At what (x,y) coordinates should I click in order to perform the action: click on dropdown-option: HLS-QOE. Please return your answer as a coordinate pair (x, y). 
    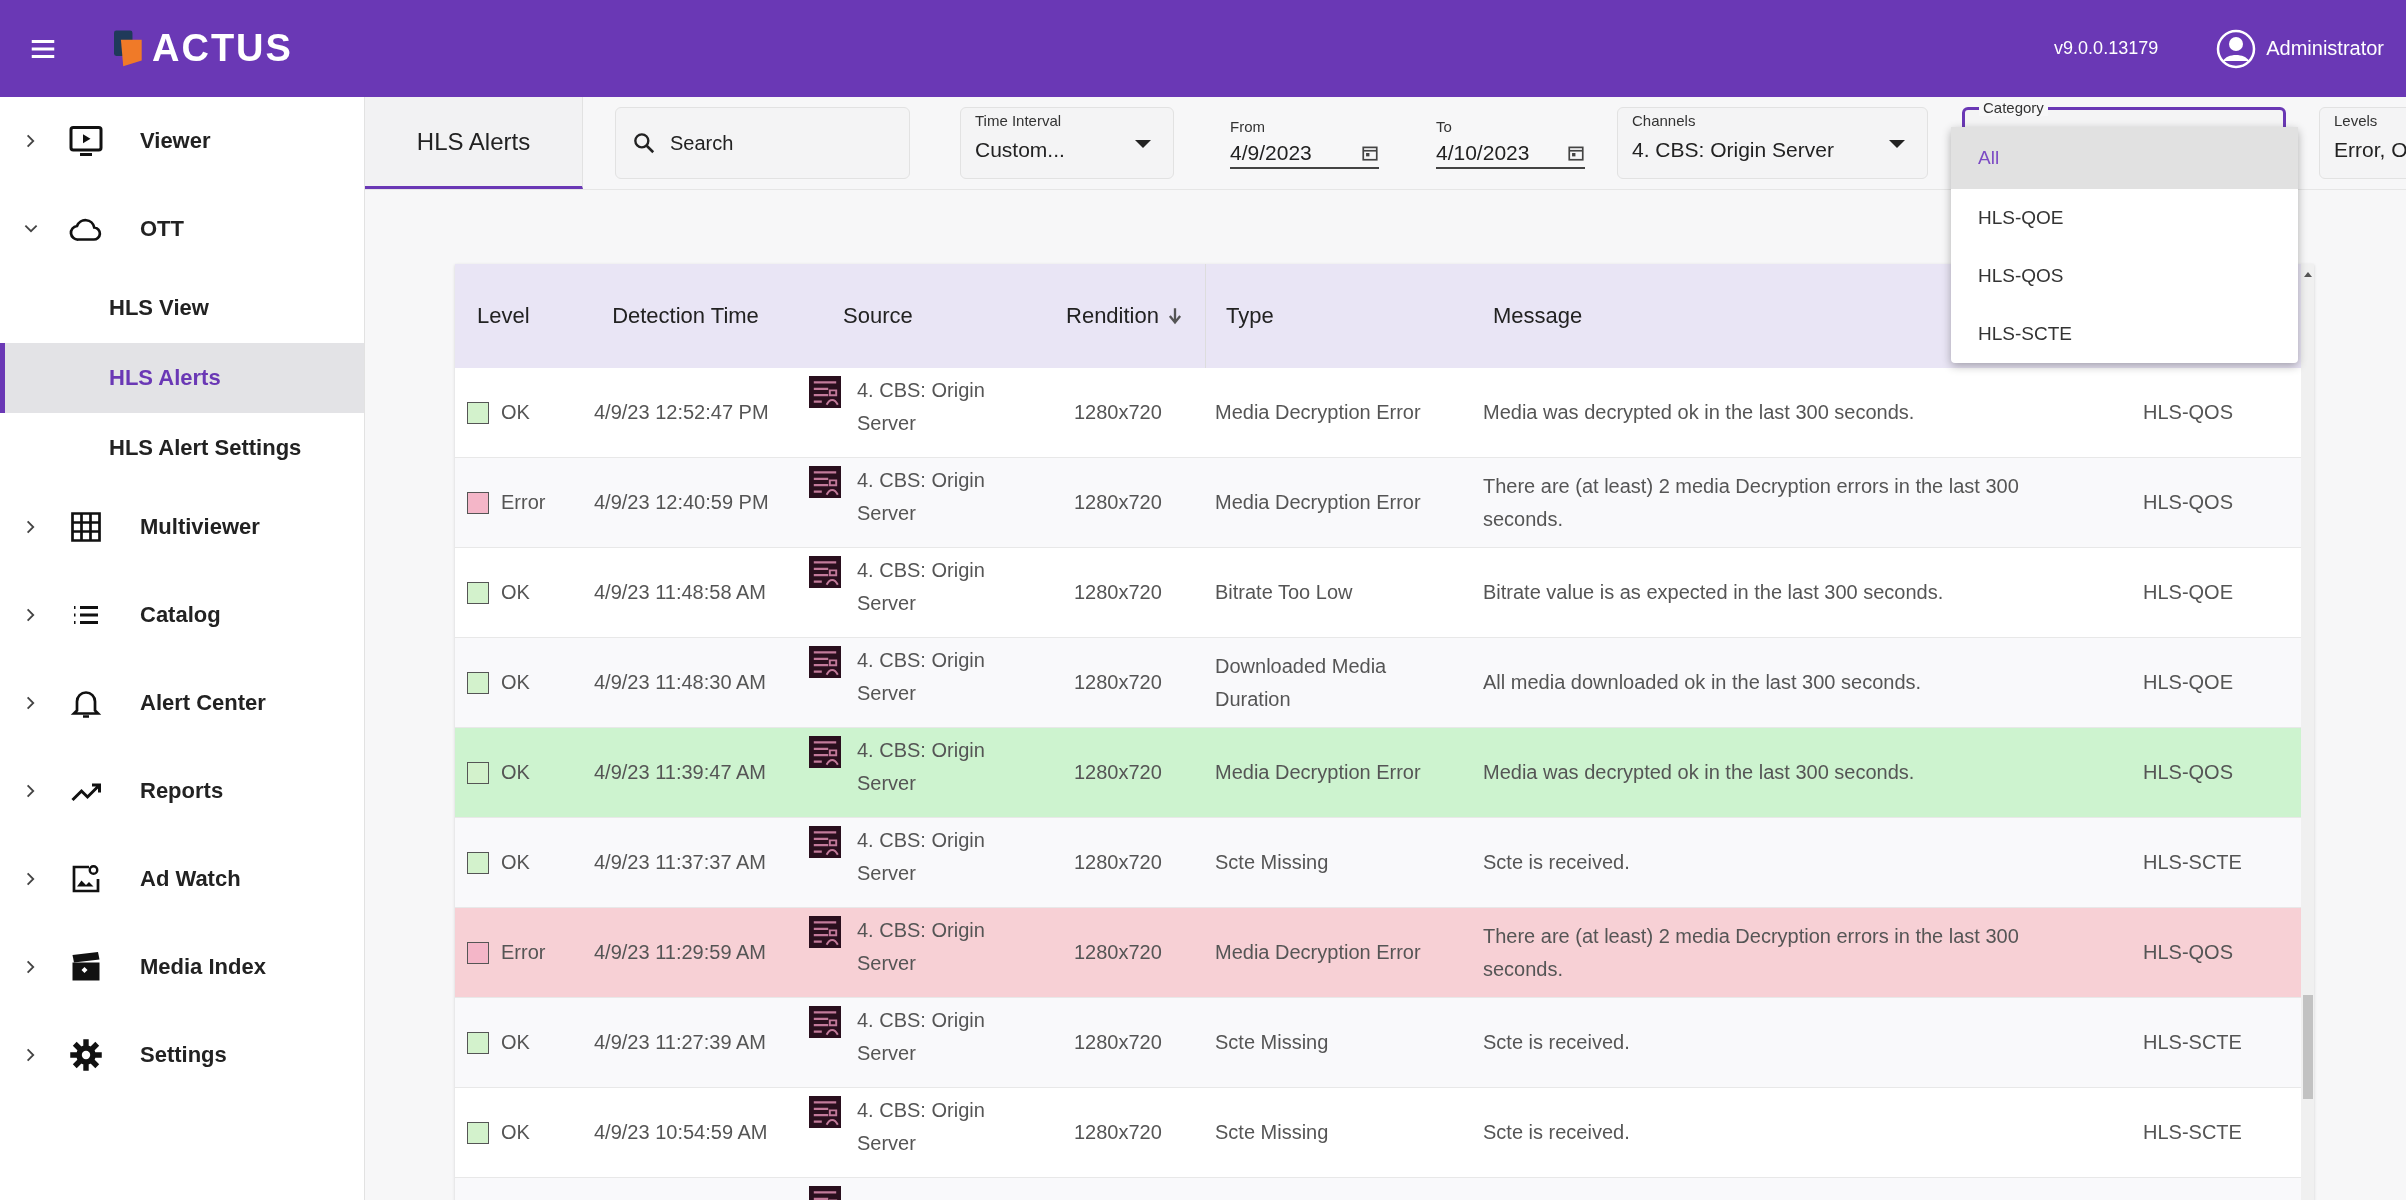
    Looking at the image, I should click on (2124, 218).